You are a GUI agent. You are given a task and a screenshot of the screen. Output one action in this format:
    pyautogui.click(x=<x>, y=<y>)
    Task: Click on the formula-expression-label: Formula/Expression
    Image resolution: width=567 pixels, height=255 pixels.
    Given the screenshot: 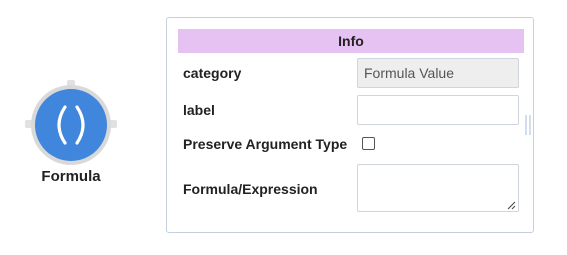 What is the action you would take?
    pyautogui.click(x=250, y=189)
    